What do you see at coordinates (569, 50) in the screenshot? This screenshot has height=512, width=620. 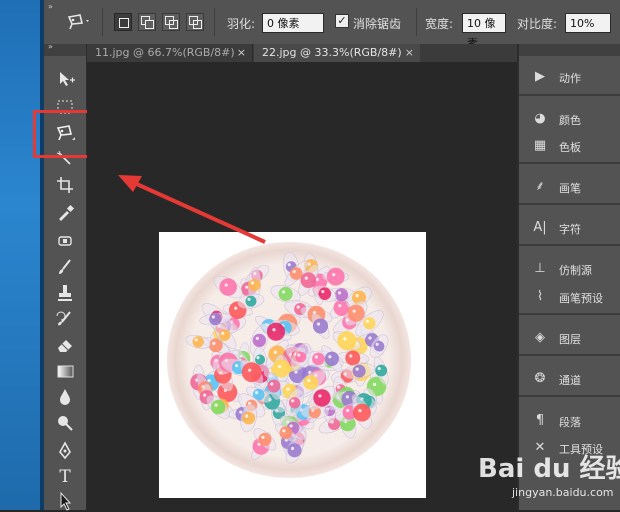 I see `panels-dock-header` at bounding box center [569, 50].